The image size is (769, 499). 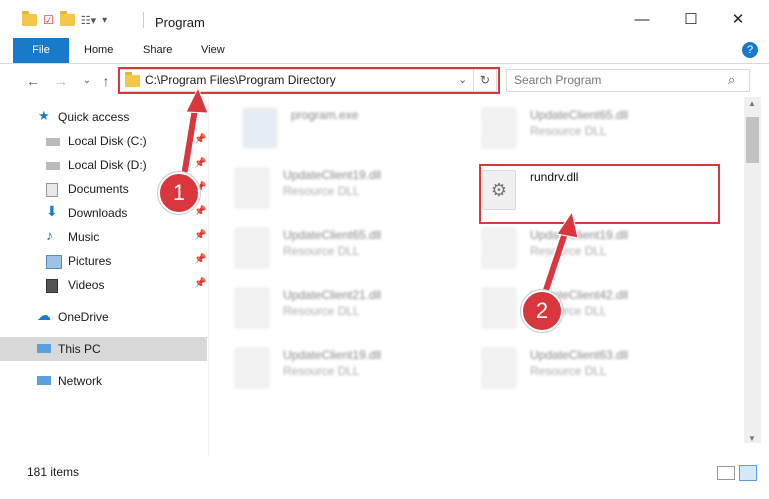 I want to click on step-2-marker: 2, so click(x=542, y=311).